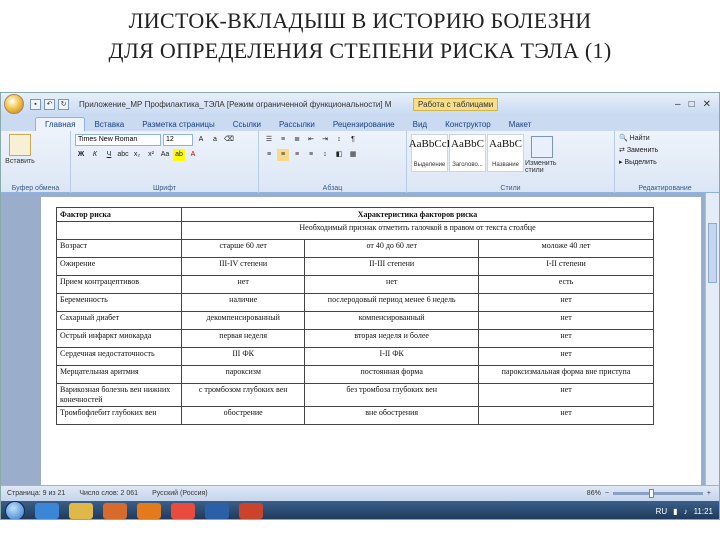 This screenshot has height=540, width=720. Describe the element at coordinates (652, 493) in the screenshot. I see `zoom-knob` at that location.